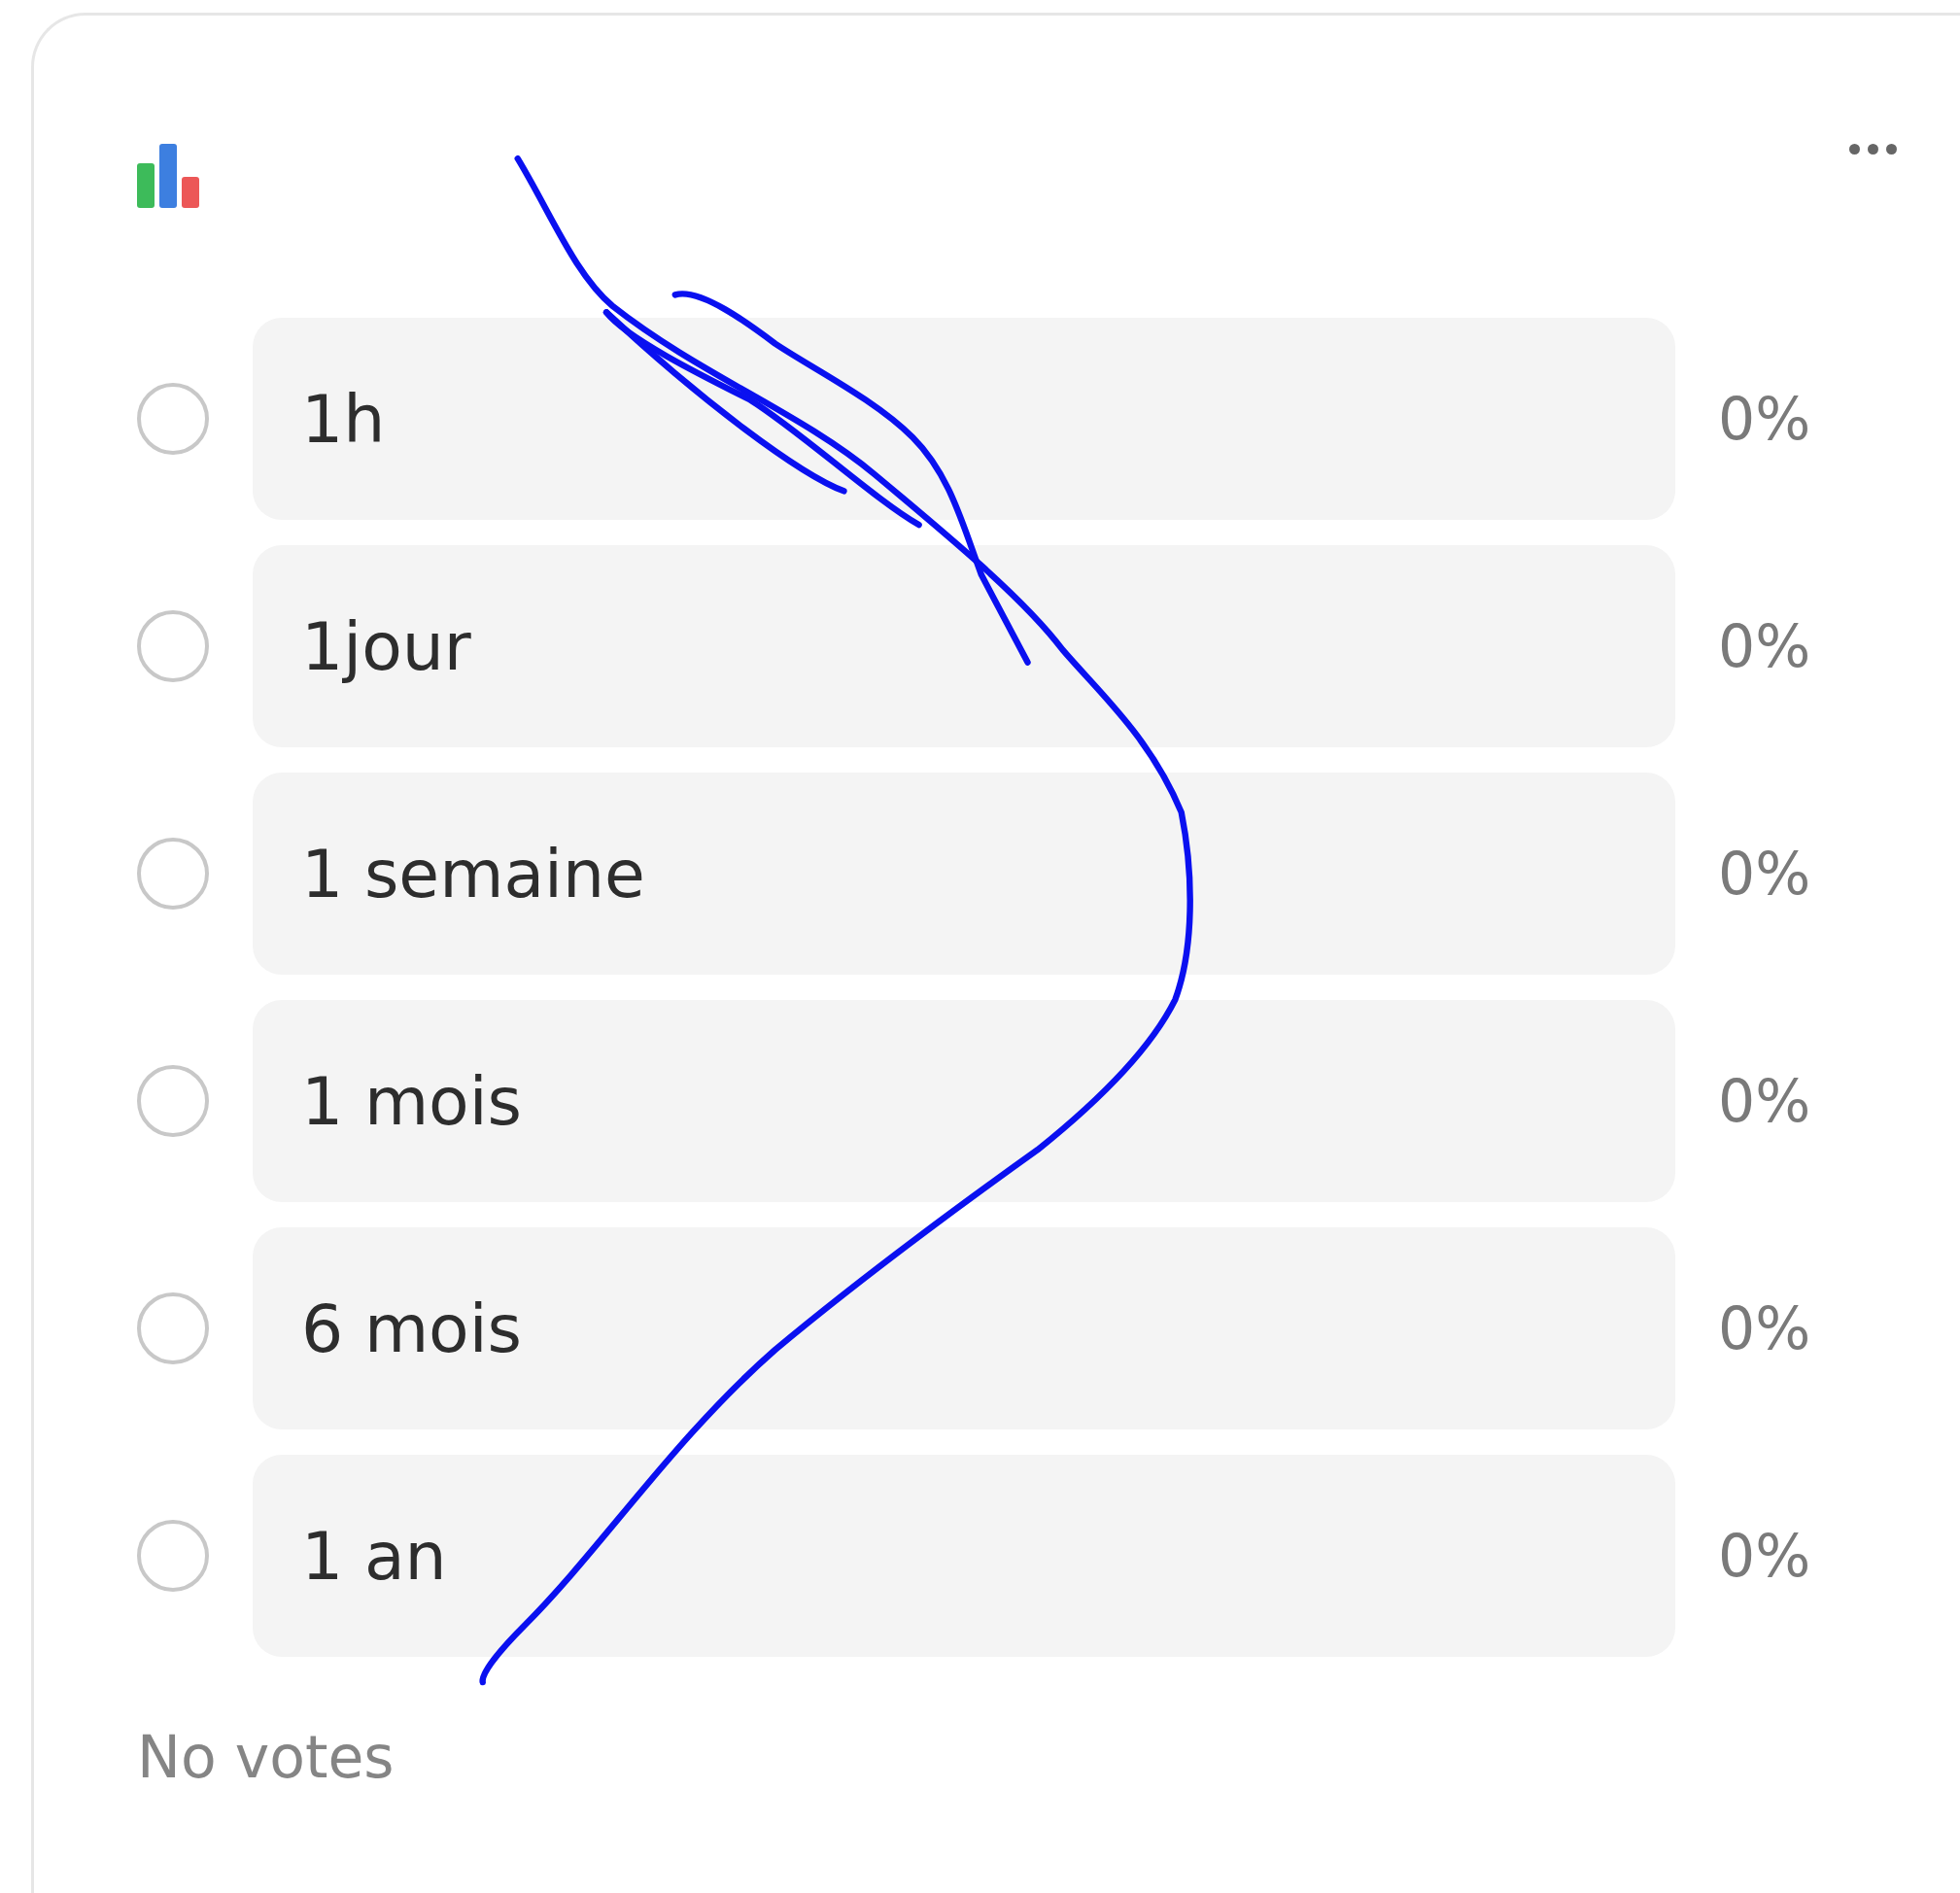  Describe the element at coordinates (964, 1328) in the screenshot. I see `poll-option: 6 mois` at that location.